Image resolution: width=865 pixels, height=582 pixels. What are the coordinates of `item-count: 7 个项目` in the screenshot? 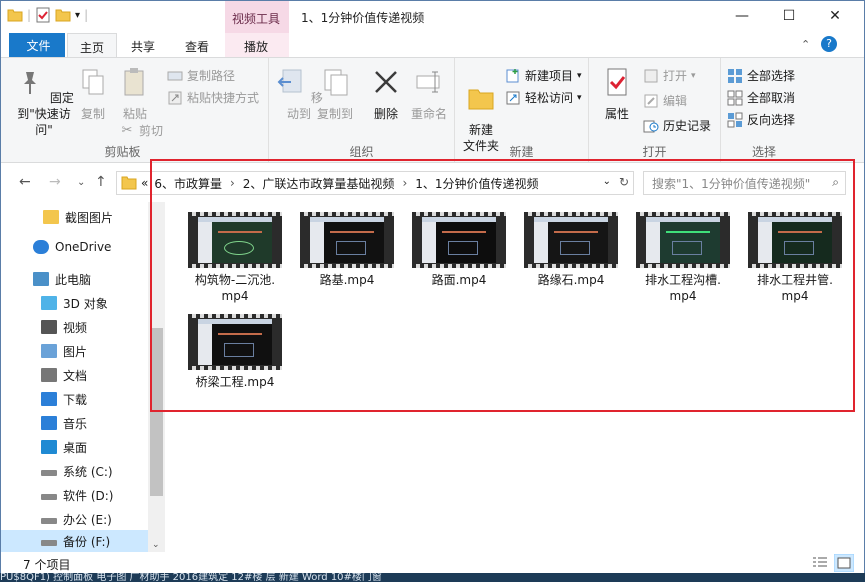 It's located at (47, 565).